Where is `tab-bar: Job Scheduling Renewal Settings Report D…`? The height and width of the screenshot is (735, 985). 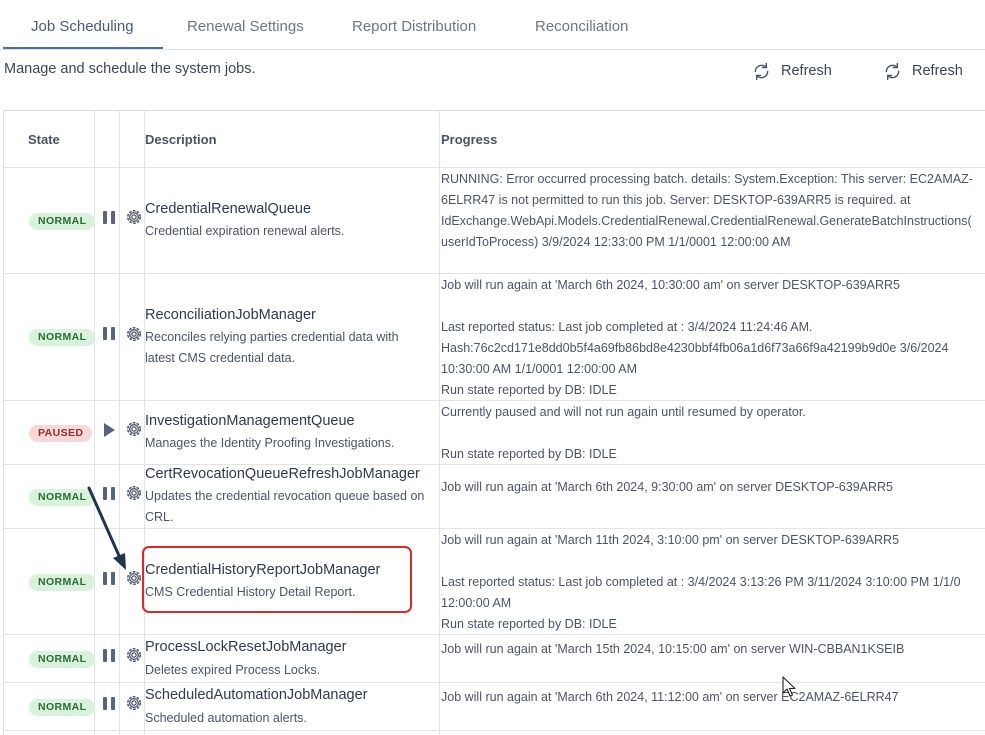
tab-bar: Job Scheduling Renewal Settings Report D… is located at coordinates (492, 25).